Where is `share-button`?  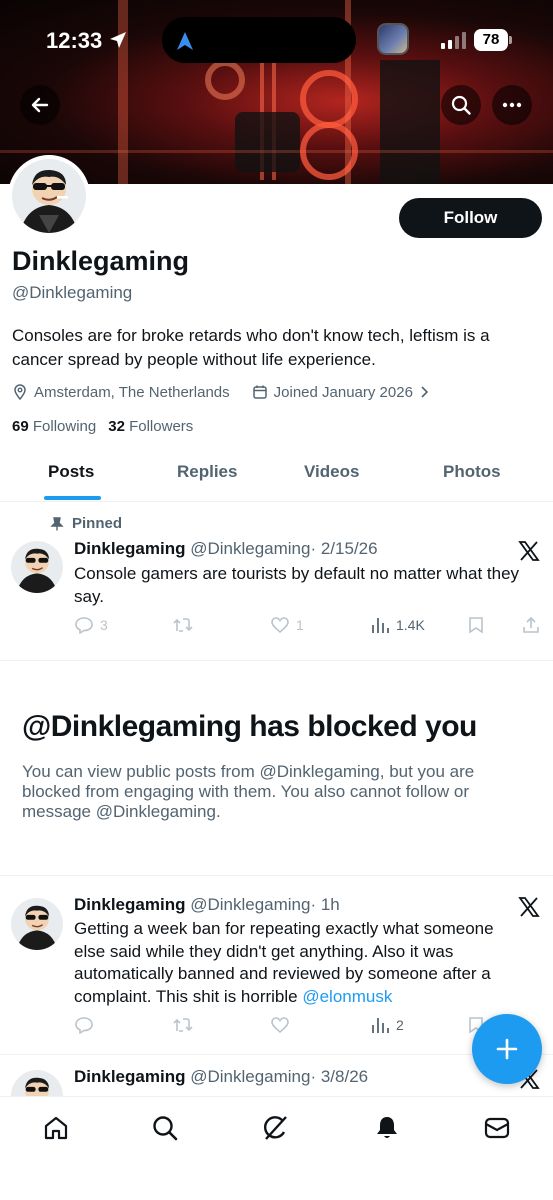
share-button is located at coordinates (531, 625).